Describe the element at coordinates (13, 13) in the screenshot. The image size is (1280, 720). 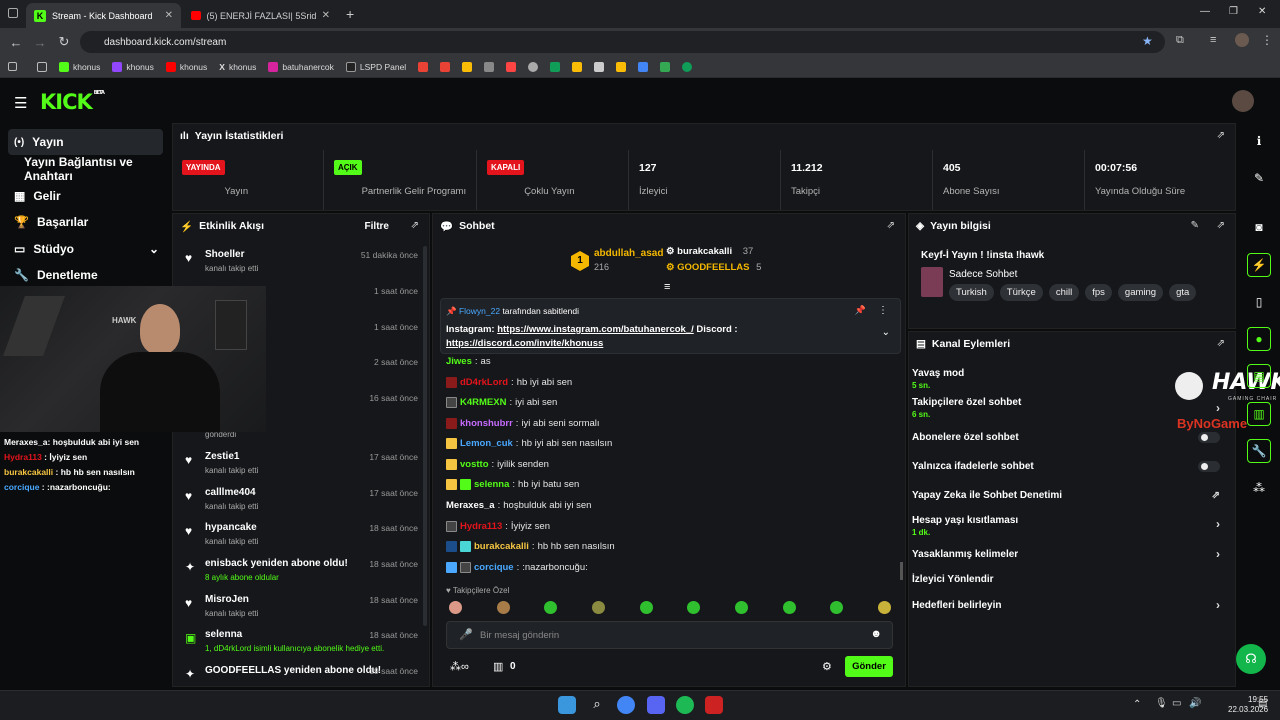
I see `tab-search-icon` at that location.